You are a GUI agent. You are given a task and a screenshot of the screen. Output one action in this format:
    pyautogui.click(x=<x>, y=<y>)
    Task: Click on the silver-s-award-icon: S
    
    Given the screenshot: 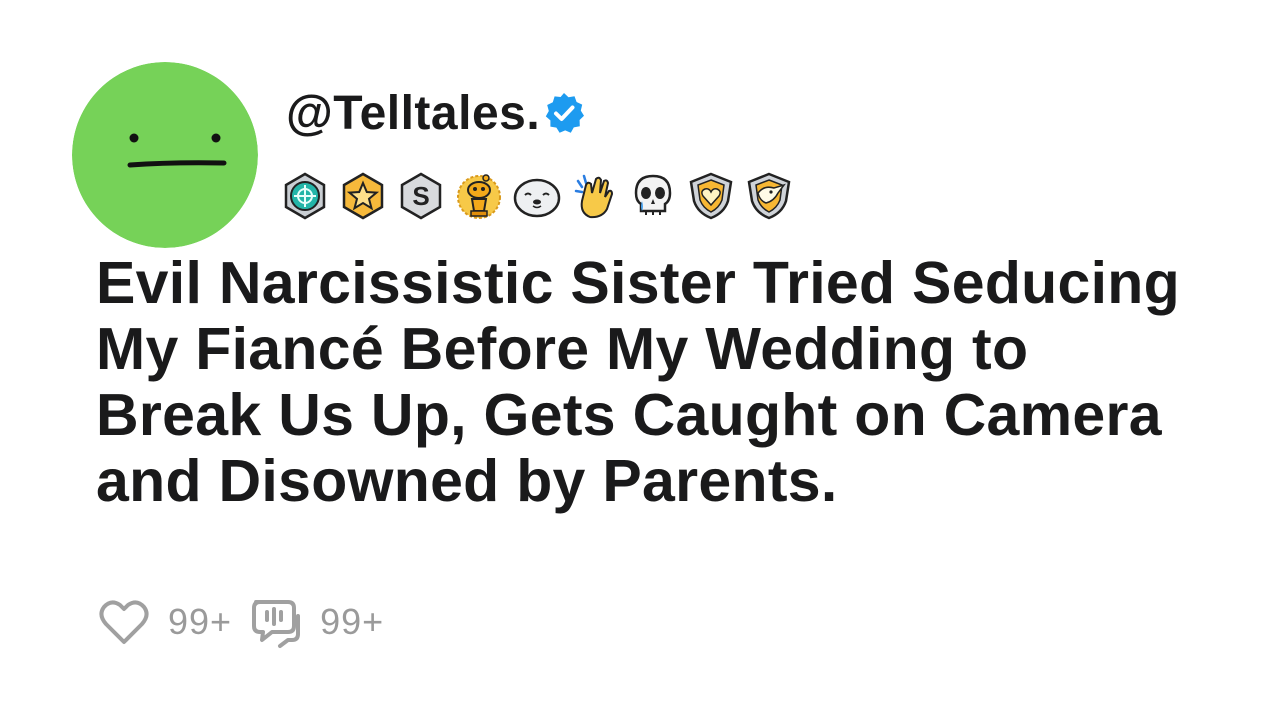 What is the action you would take?
    pyautogui.click(x=421, y=196)
    